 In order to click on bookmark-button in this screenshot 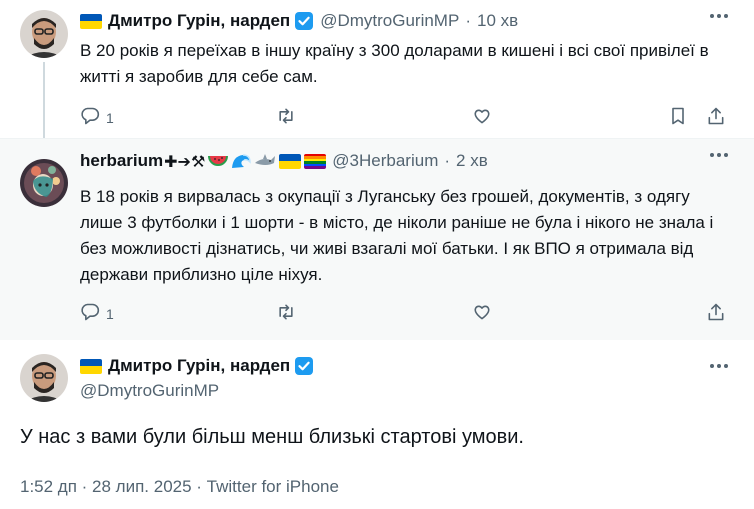, I will do `click(678, 117)`.